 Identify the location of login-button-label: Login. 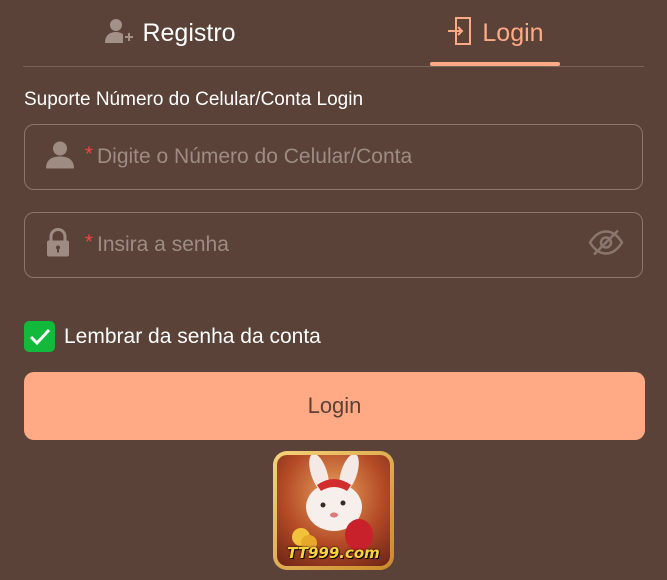
(334, 405).